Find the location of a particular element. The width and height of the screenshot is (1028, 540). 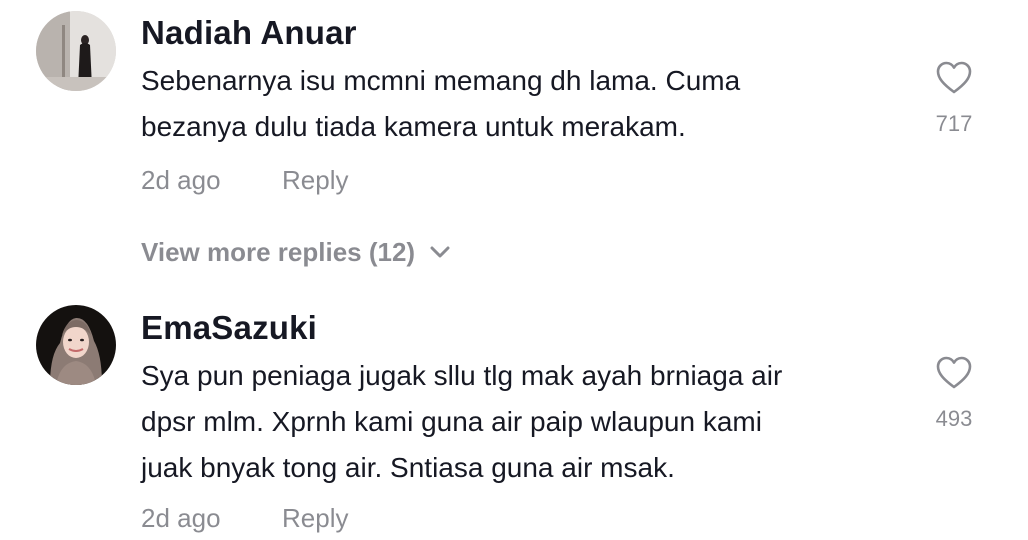

comment-username: EmaSazuki is located at coordinates (229, 328).